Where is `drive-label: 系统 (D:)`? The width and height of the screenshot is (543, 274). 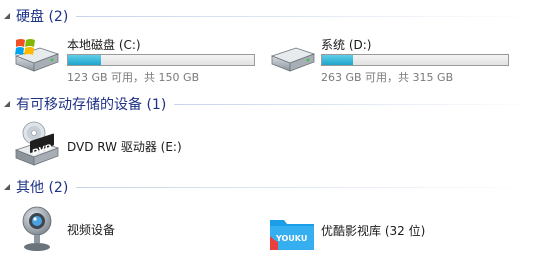
drive-label: 系统 (D:) is located at coordinates (346, 45).